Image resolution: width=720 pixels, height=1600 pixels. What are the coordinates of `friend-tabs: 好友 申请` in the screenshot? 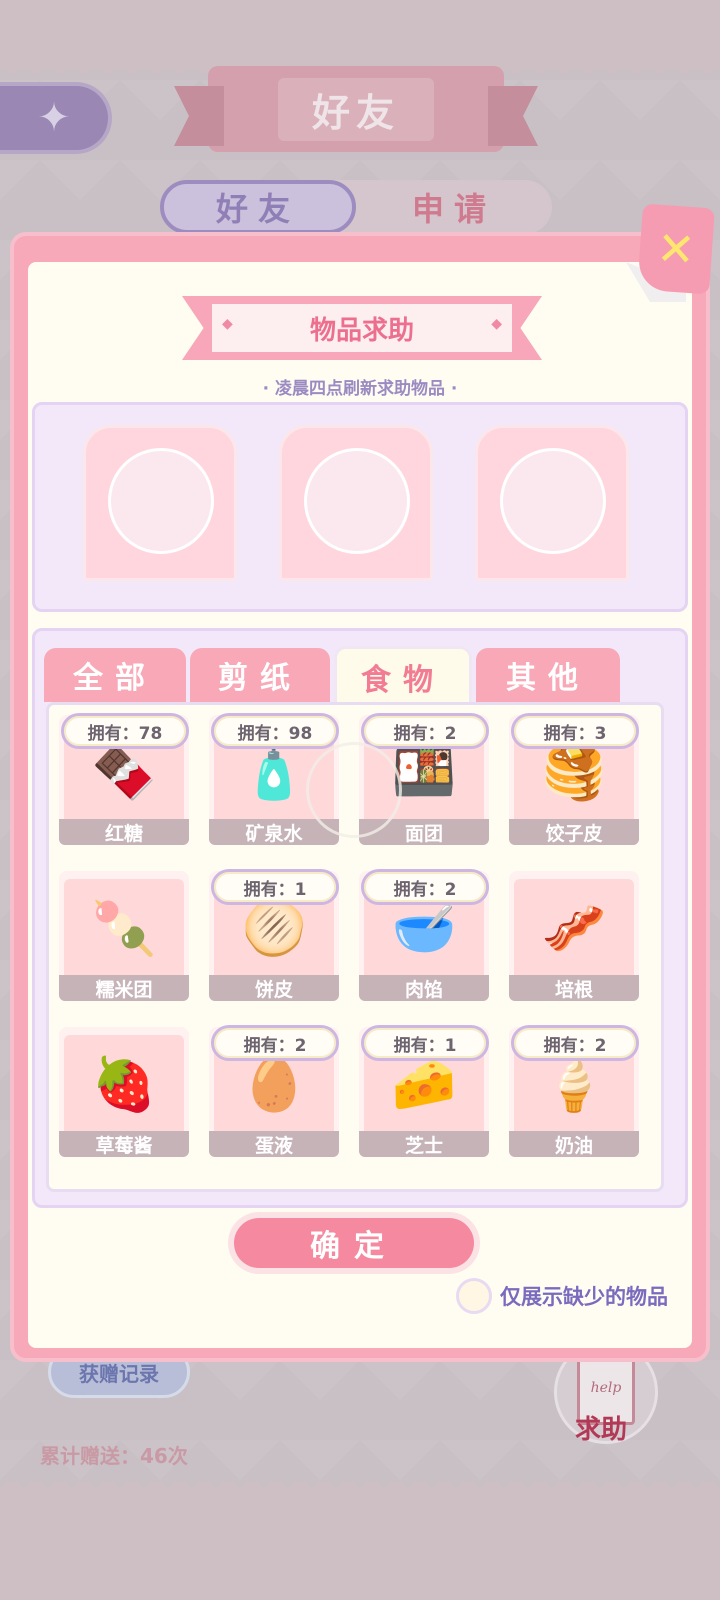 It's located at (356, 207).